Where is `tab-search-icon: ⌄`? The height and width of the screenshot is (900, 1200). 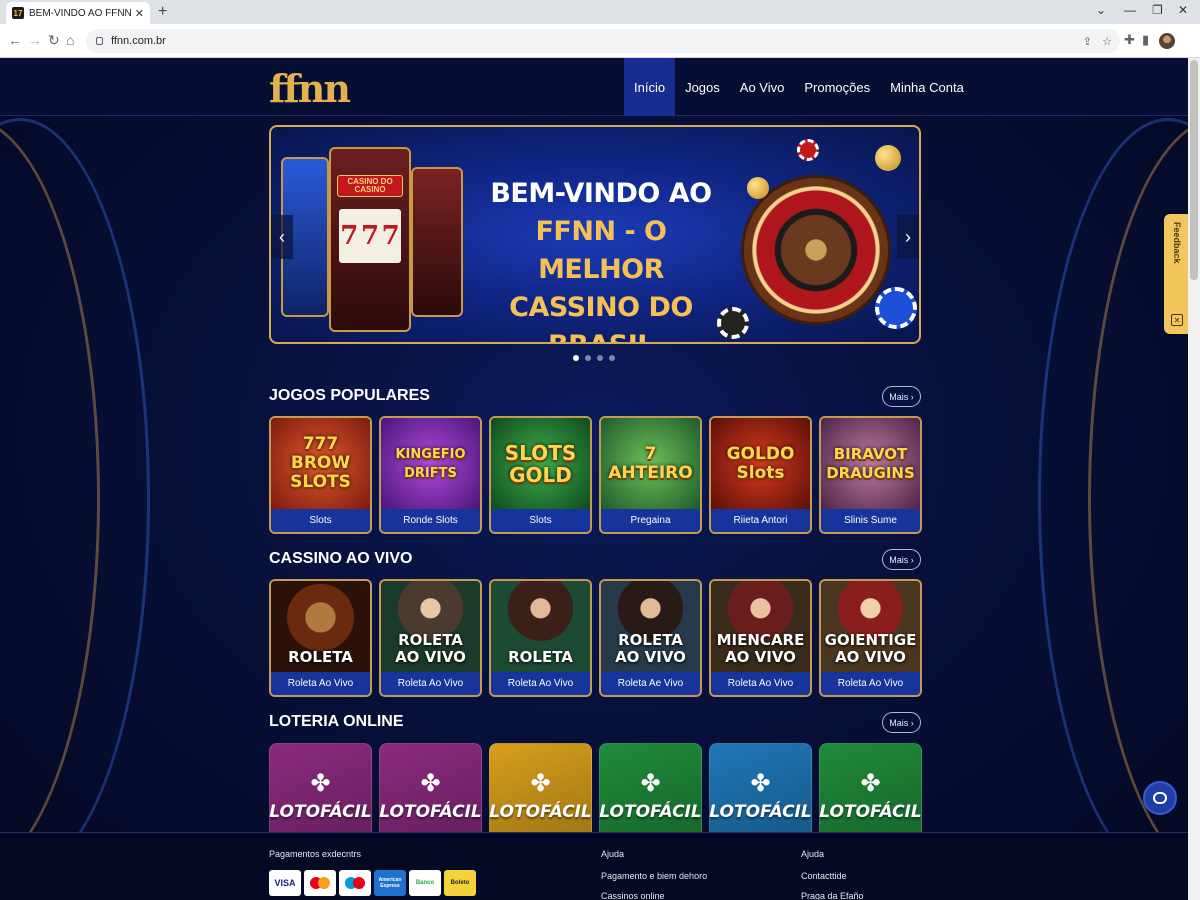 tab-search-icon: ⌄ is located at coordinates (1101, 10).